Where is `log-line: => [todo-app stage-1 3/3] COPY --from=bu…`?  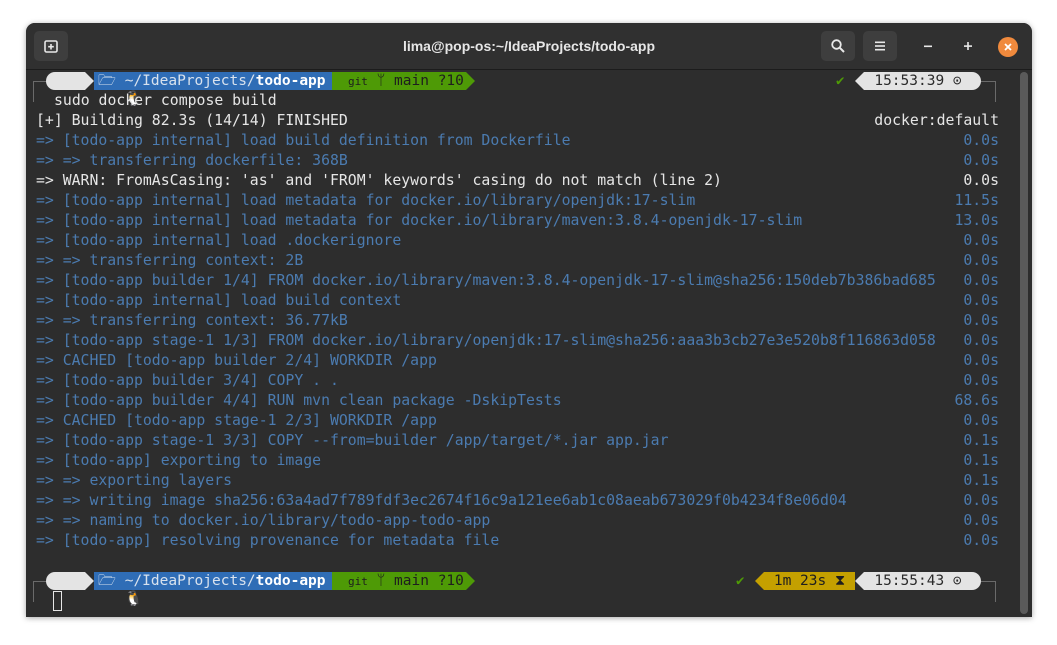 log-line: => [todo-app stage-1 3/3] COPY --from=bu… is located at coordinates (352, 440).